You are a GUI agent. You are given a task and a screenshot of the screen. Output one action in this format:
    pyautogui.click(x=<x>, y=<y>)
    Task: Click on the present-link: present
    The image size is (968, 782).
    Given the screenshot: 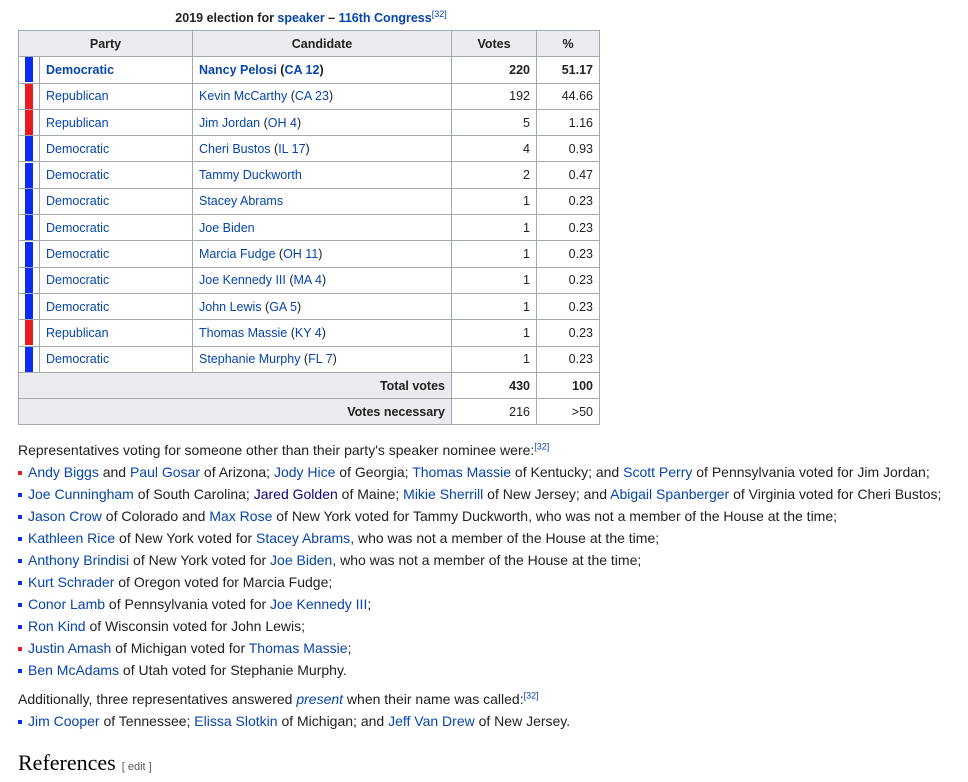 What is the action you would take?
    pyautogui.click(x=319, y=699)
    